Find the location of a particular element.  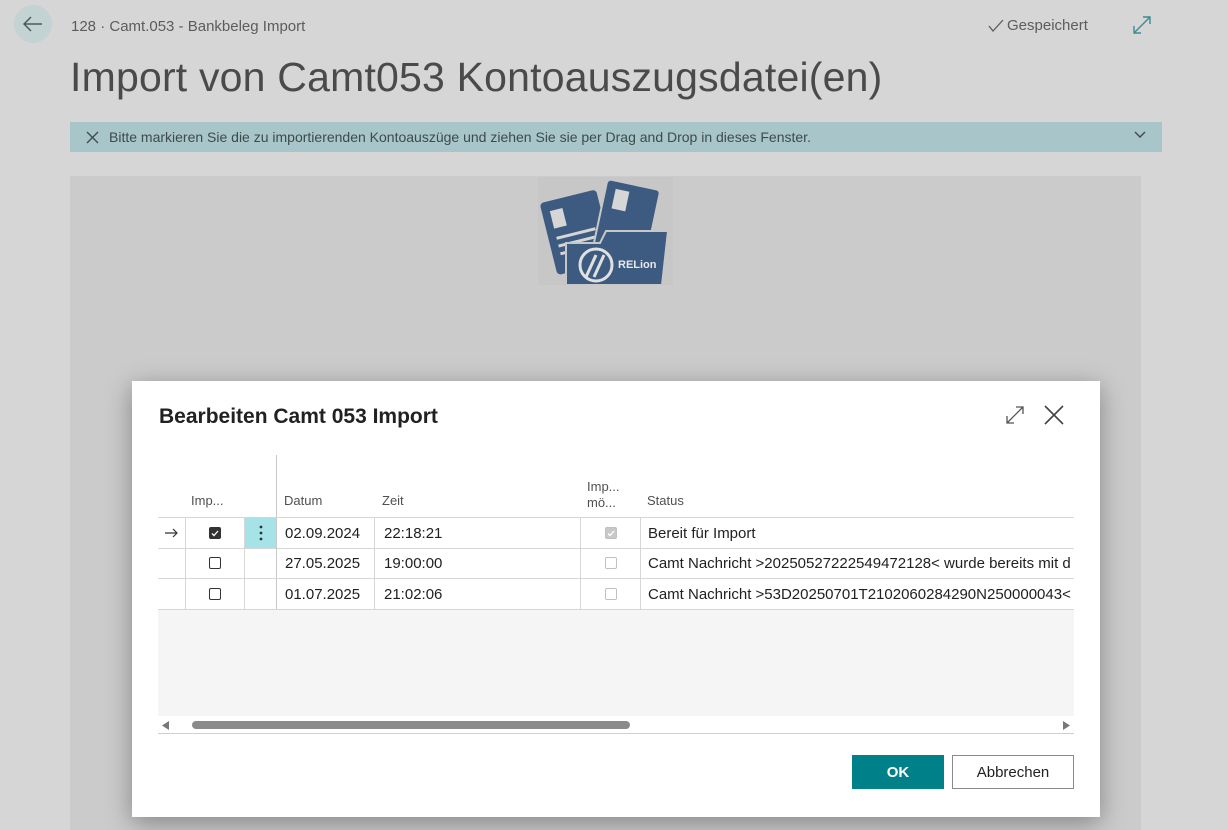

zeit-cell: 22:18:21 is located at coordinates (478, 533).